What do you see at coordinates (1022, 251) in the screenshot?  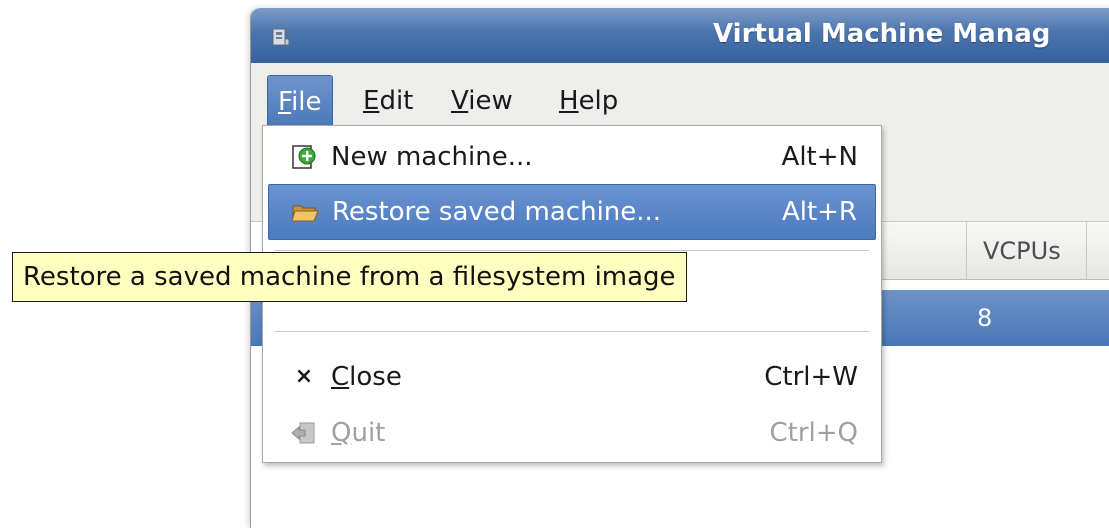 I see `column-header-vcpus-label: VCPUs` at bounding box center [1022, 251].